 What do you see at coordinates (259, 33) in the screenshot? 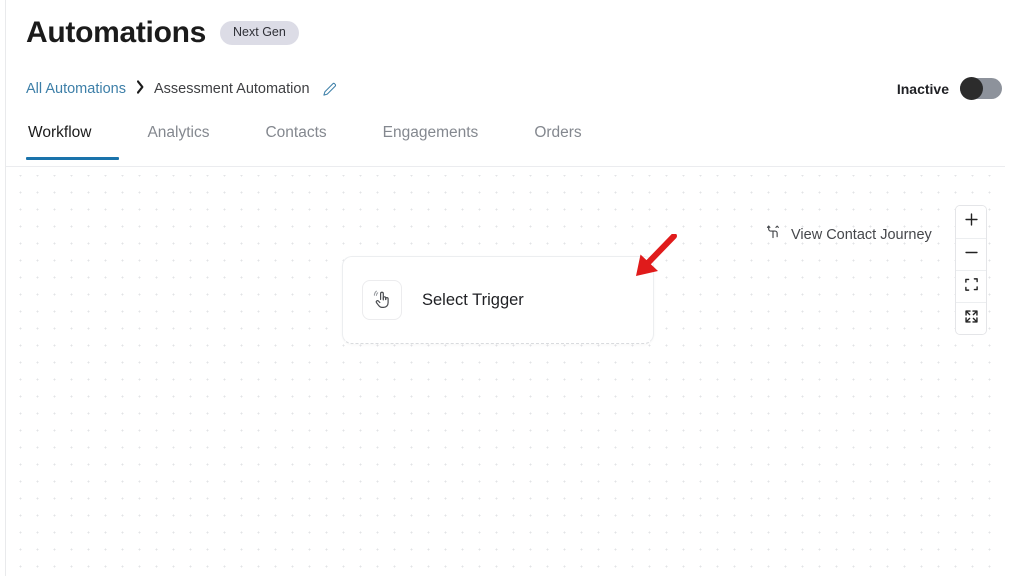
I see `next-gen-badge: Next Gen` at bounding box center [259, 33].